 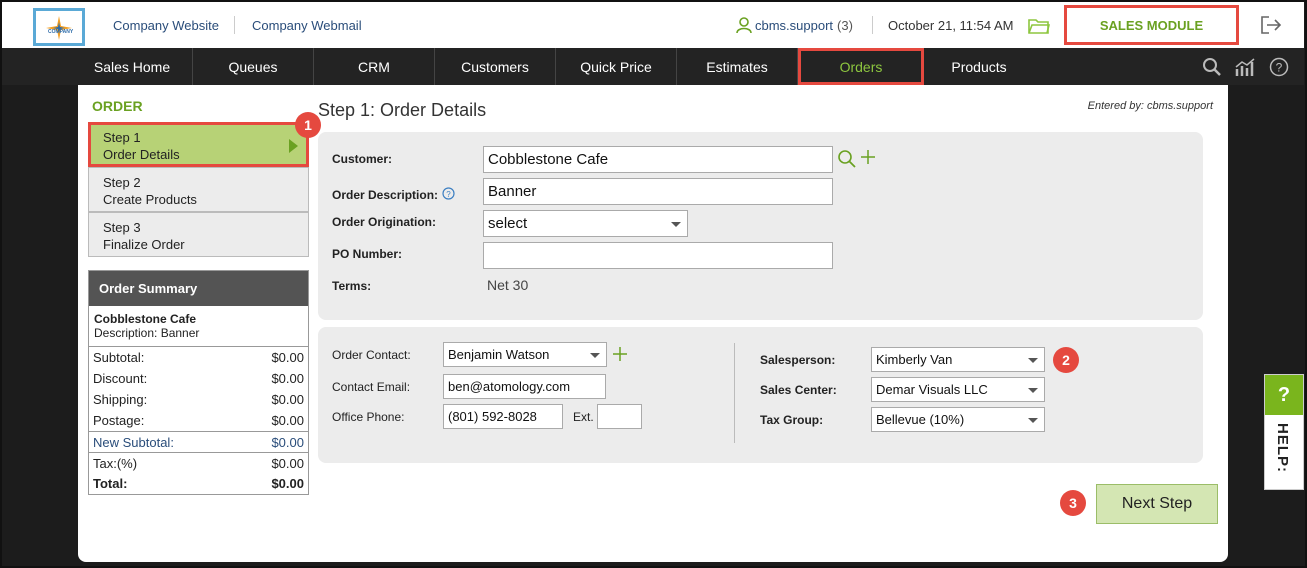 What do you see at coordinates (198, 144) in the screenshot?
I see `step-1-item: Step 1 Order Details` at bounding box center [198, 144].